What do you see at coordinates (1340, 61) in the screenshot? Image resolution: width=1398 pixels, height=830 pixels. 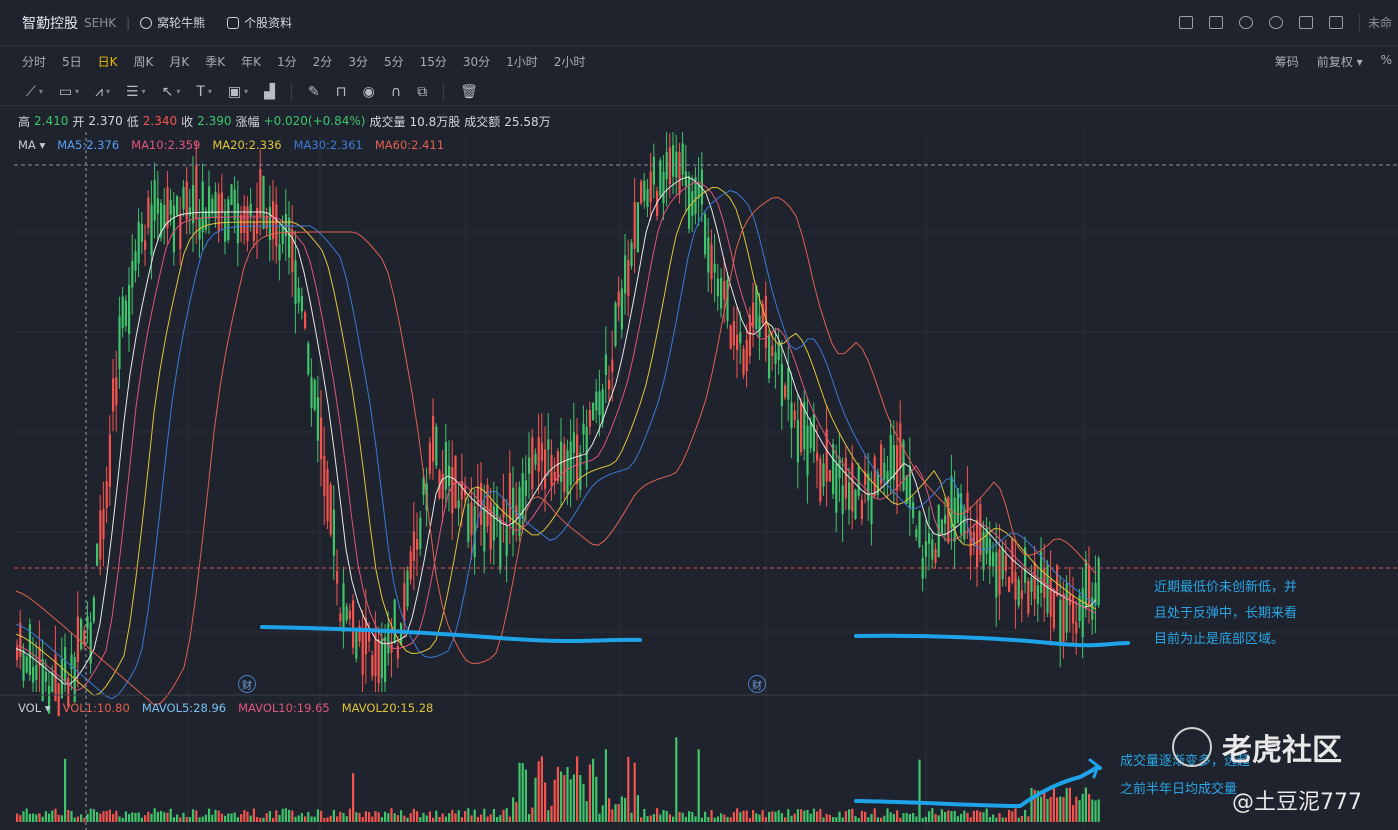 I see `adjust-dropdown: 前复权 ▾` at bounding box center [1340, 61].